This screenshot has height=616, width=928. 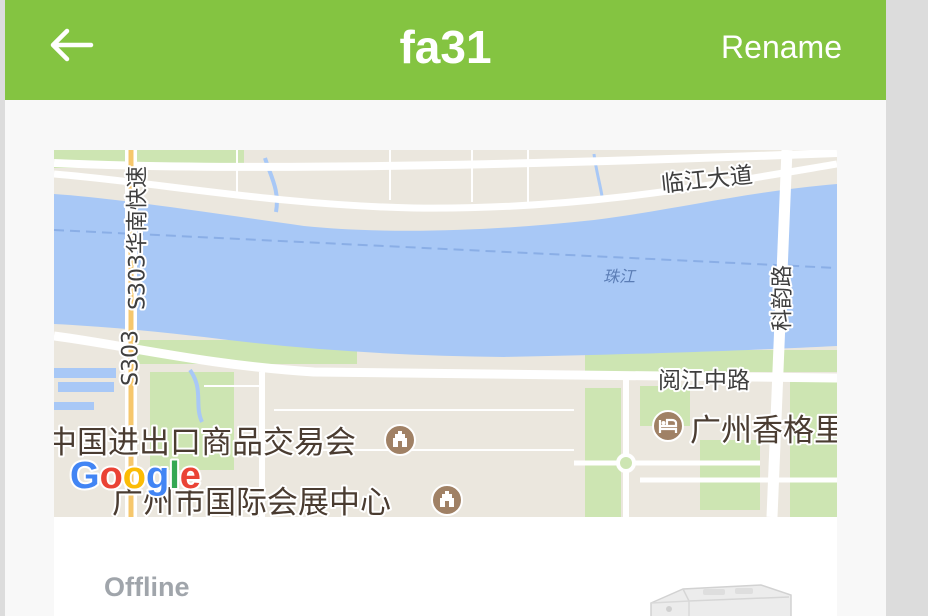 What do you see at coordinates (138, 238) in the screenshot?
I see `expressway-label: S303华南快速` at bounding box center [138, 238].